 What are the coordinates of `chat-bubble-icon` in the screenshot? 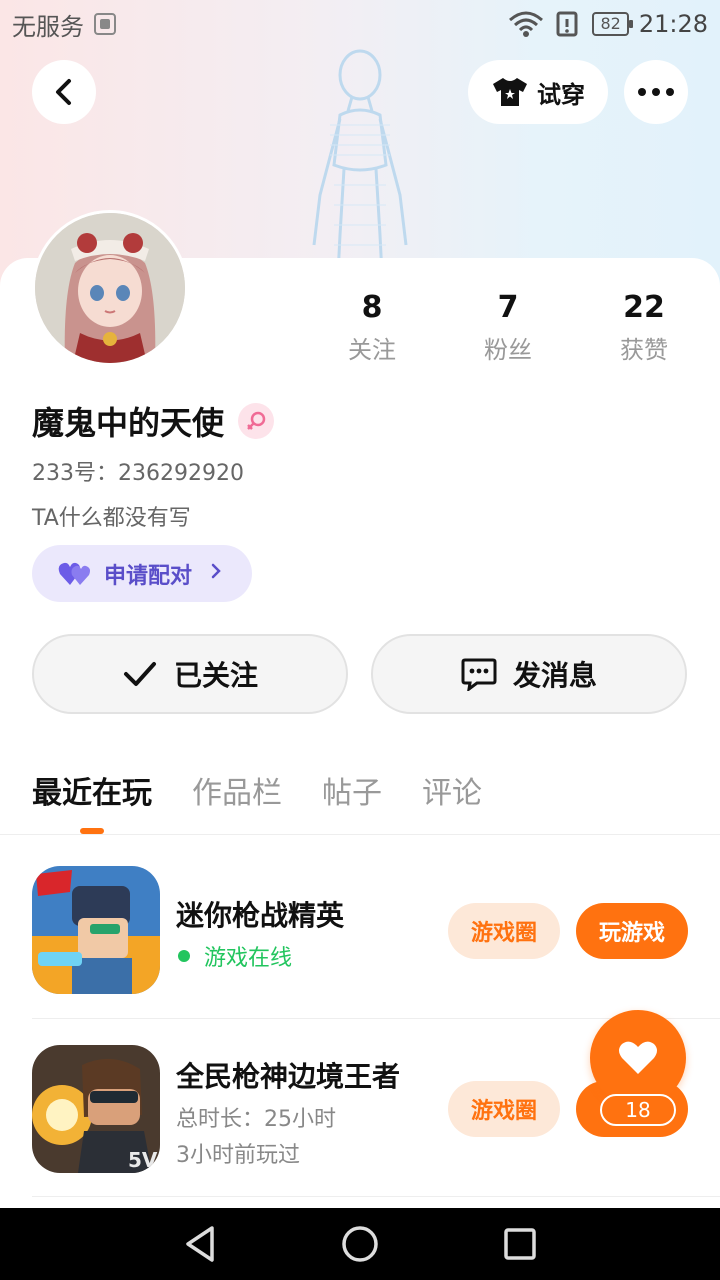 It's located at (479, 674).